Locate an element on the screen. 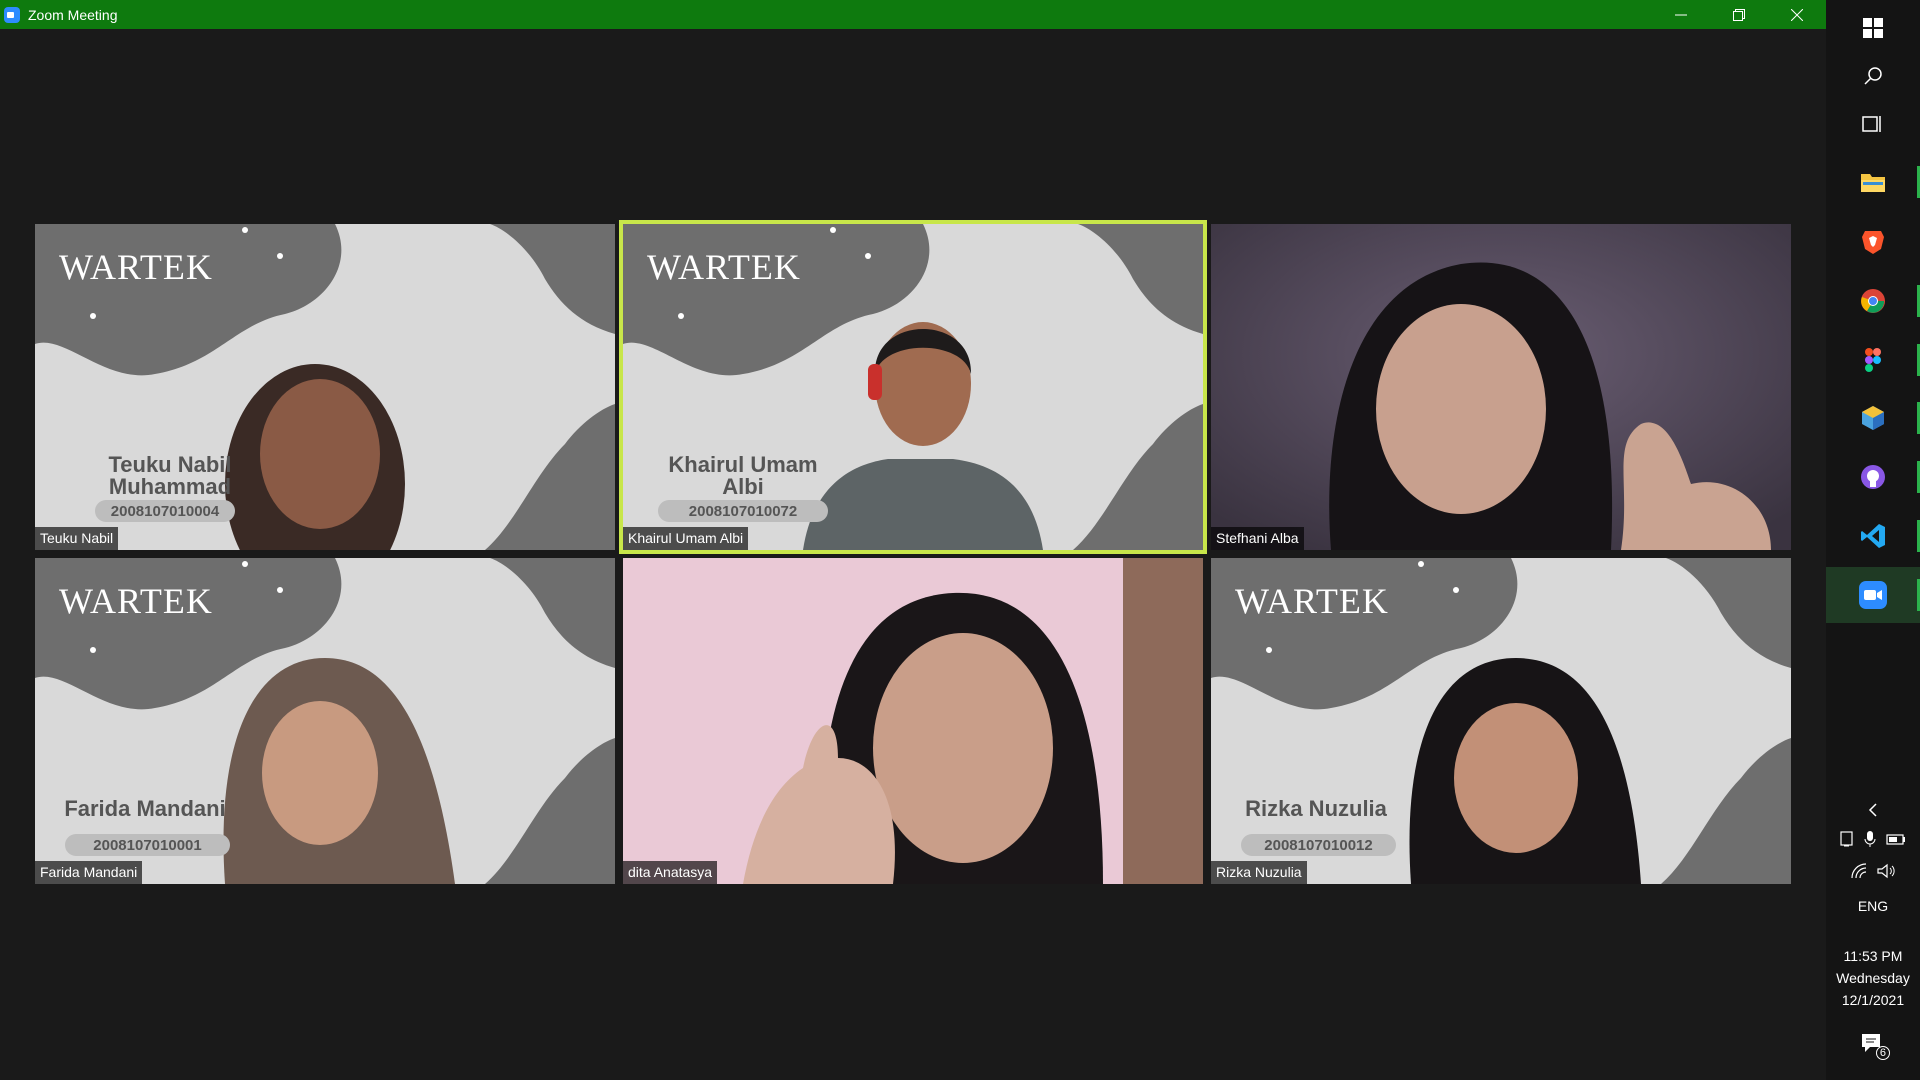  folder-icon is located at coordinates (1873, 183).